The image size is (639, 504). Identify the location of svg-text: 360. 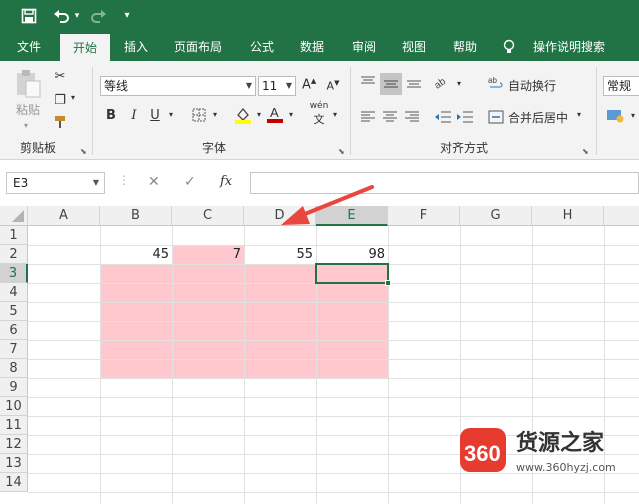
(482, 453).